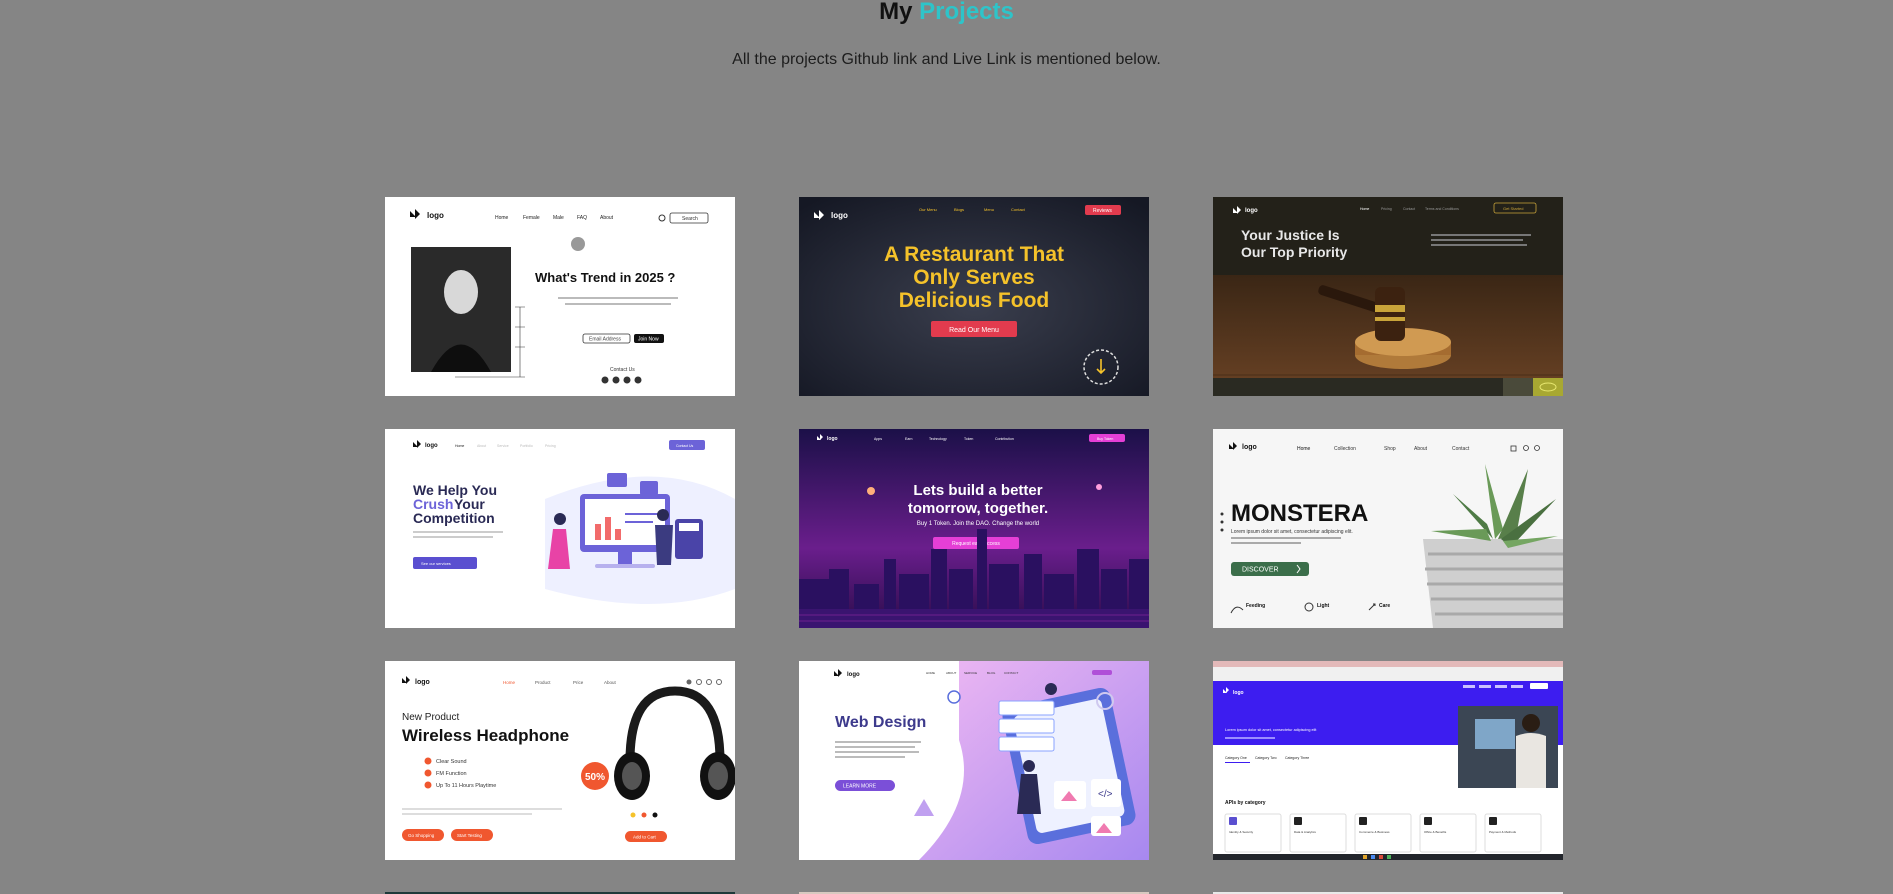 The image size is (1893, 894). I want to click on card1-nav-2: Male, so click(558, 218).